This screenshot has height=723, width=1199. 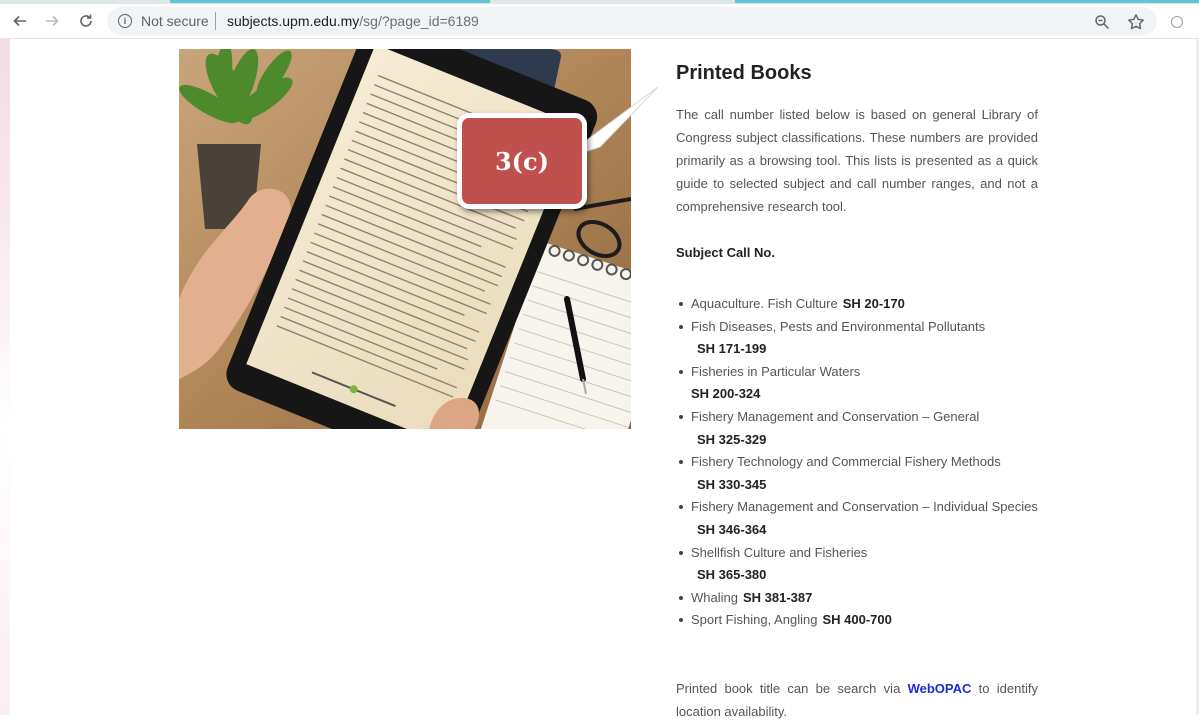 What do you see at coordinates (764, 303) in the screenshot?
I see `subject-name: Aquaculture. Fish Culture` at bounding box center [764, 303].